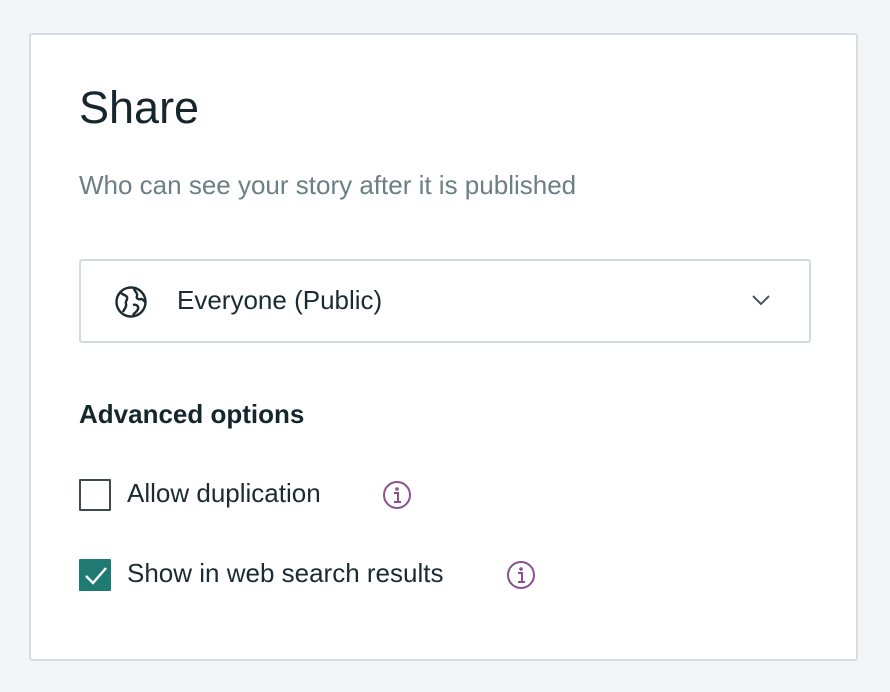 This screenshot has width=890, height=692. What do you see at coordinates (131, 302) in the screenshot?
I see `globe-icon` at bounding box center [131, 302].